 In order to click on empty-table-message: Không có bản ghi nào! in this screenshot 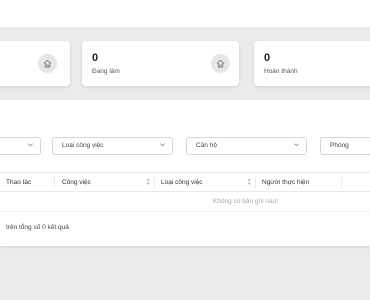, I will do `click(246, 201)`.